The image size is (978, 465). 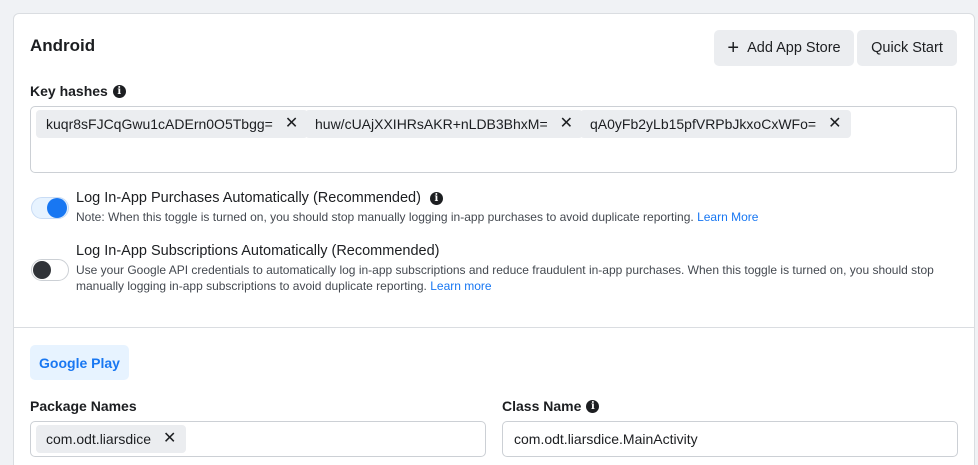 I want to click on key-hash-chip: huw/cUAjXXIHRsAKR+nLDB3BhxM= ✕, so click(x=444, y=124).